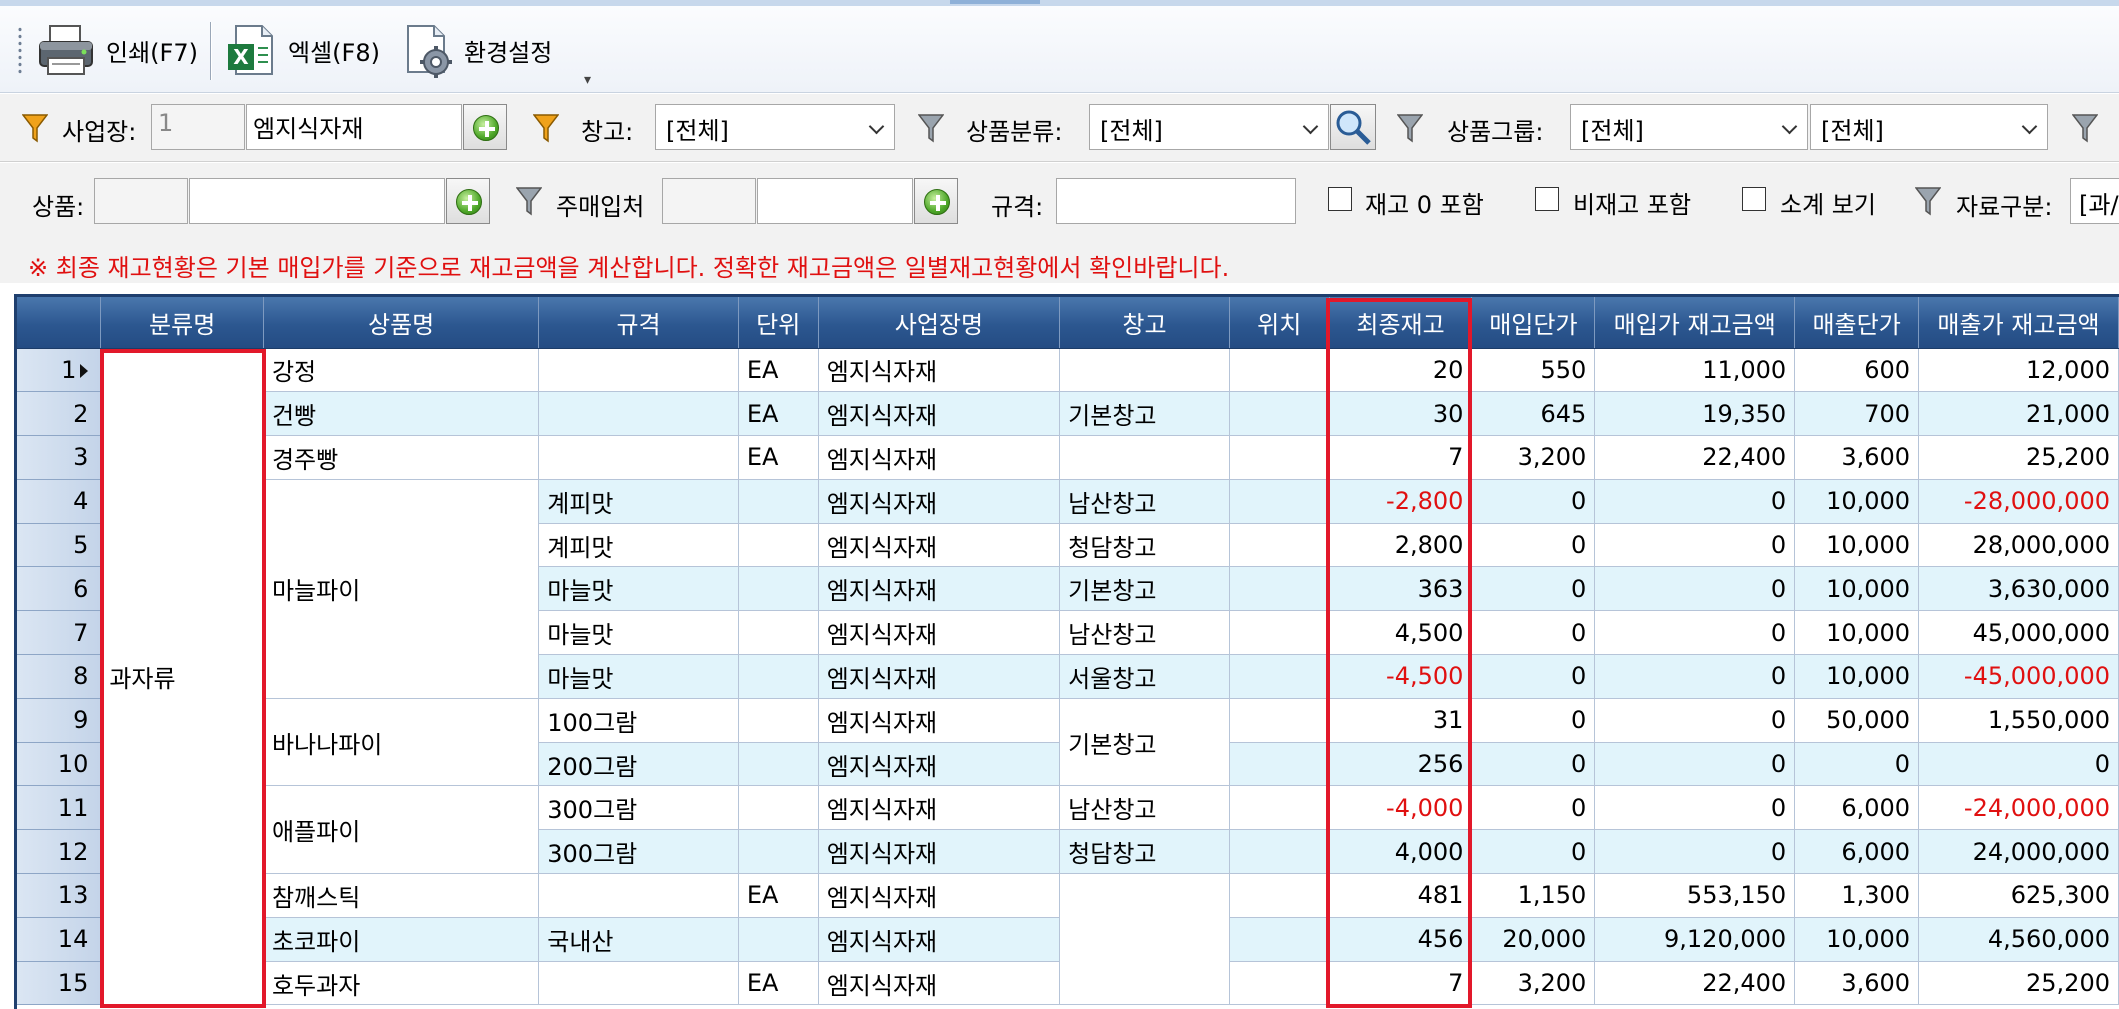 Image resolution: width=2119 pixels, height=1009 pixels. Describe the element at coordinates (1144, 633) in the screenshot. I see `warehouse-cell: 남산창고` at that location.